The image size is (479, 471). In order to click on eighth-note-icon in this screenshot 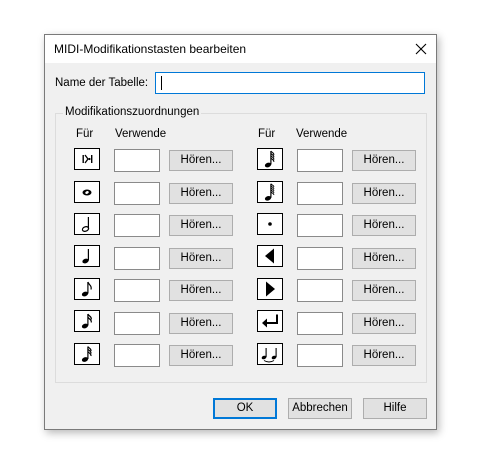, I will do `click(86, 289)`.